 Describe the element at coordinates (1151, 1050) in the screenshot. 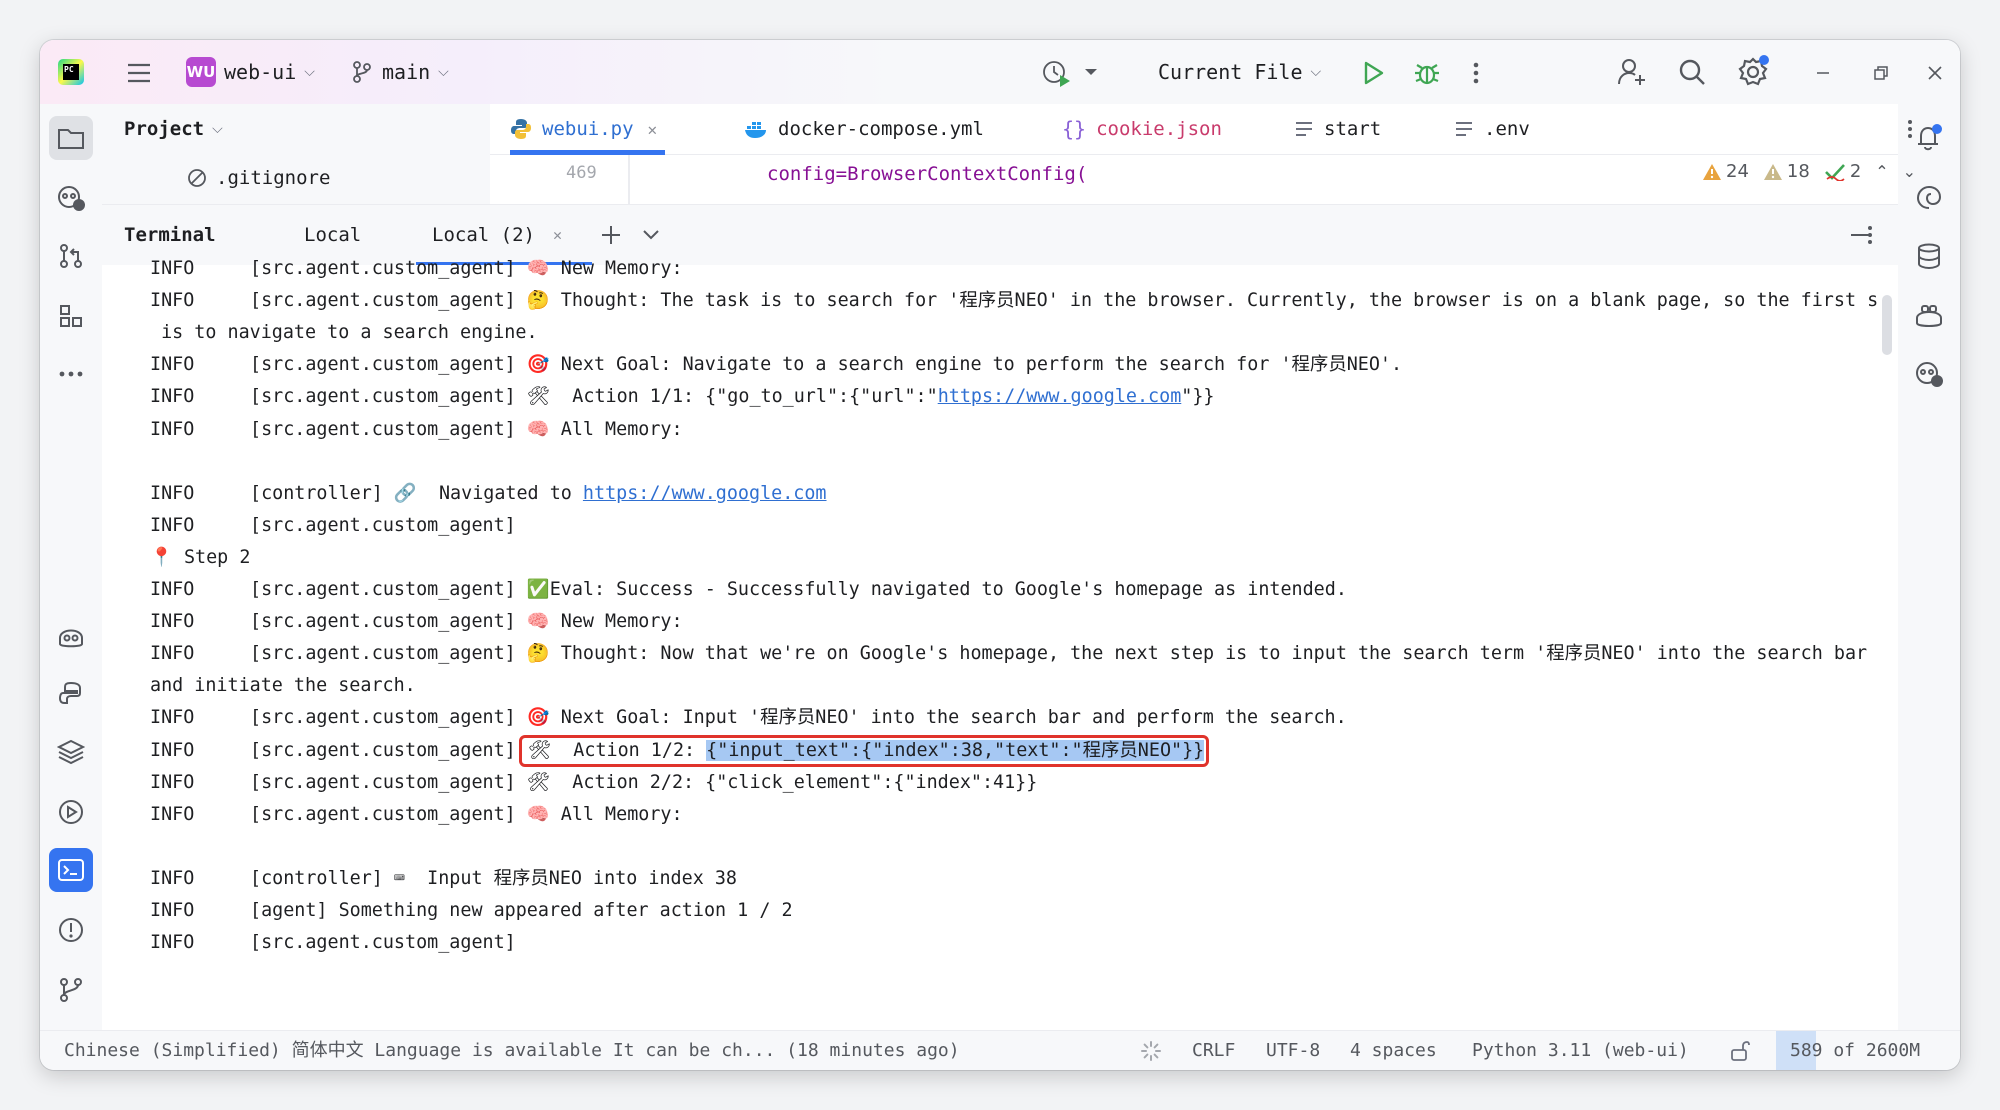

I see `background-tasks-spinner-icon` at that location.